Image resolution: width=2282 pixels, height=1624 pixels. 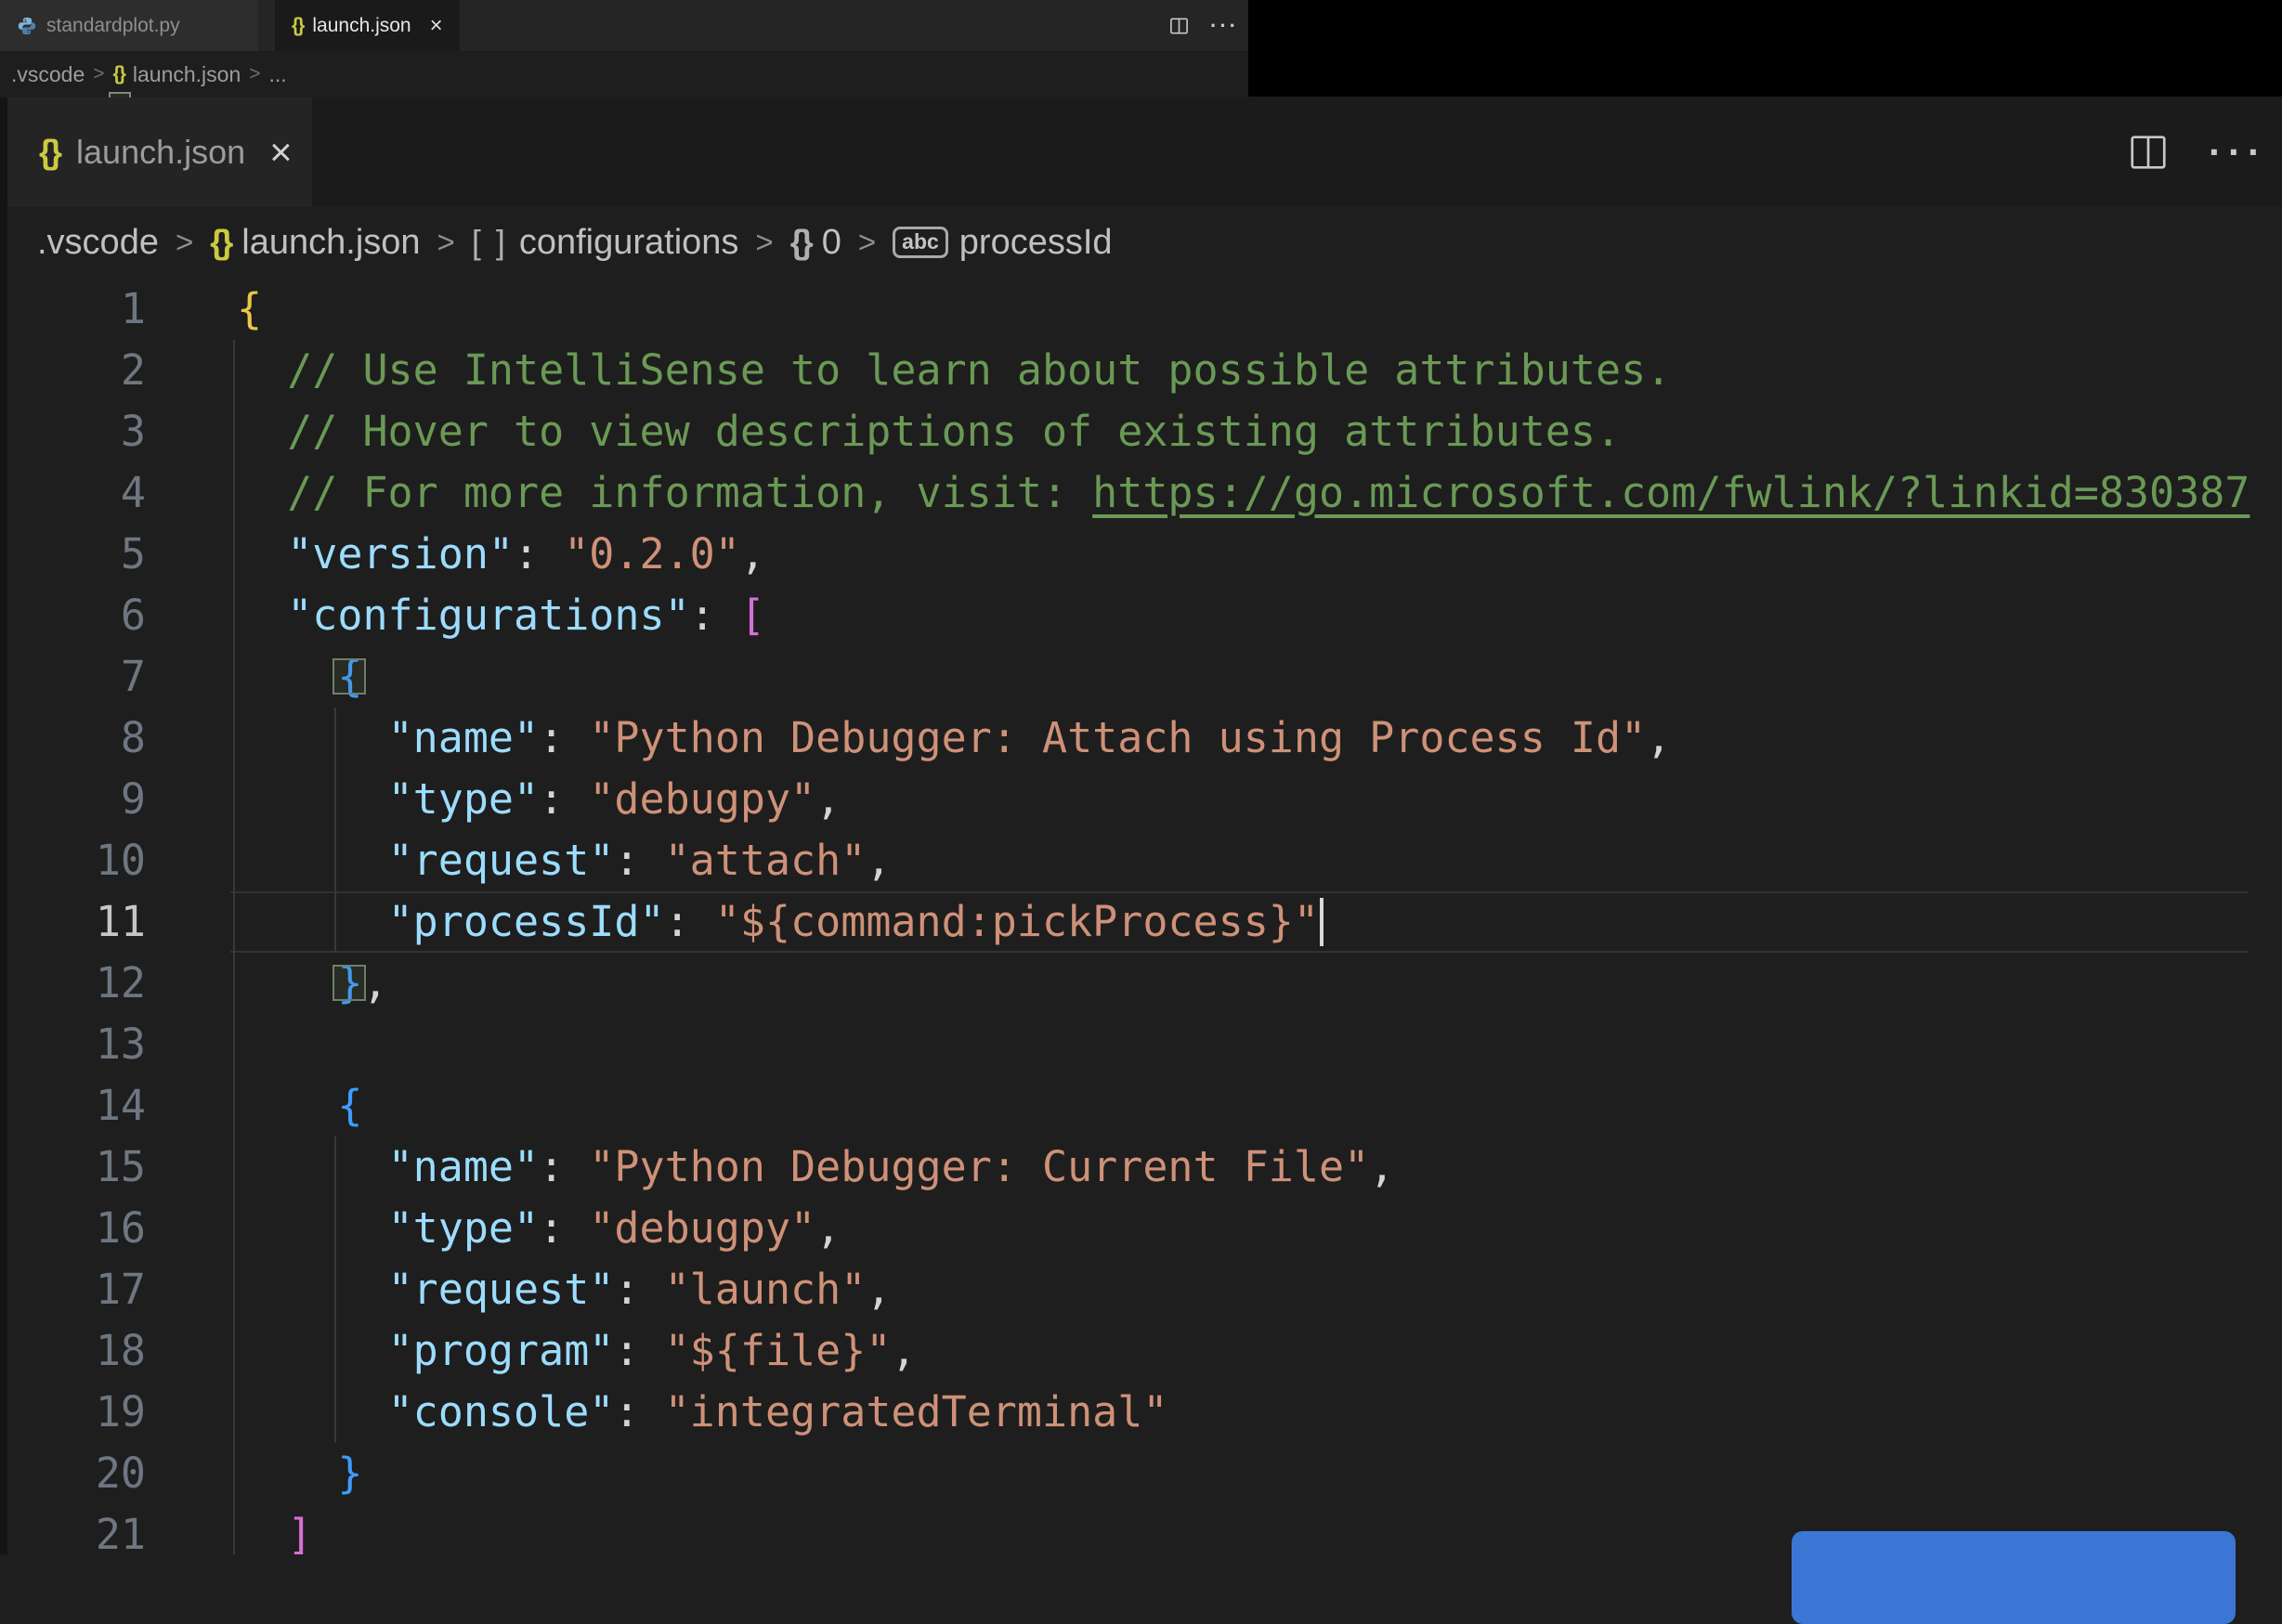 I want to click on indent-guide, so click(x=234, y=947).